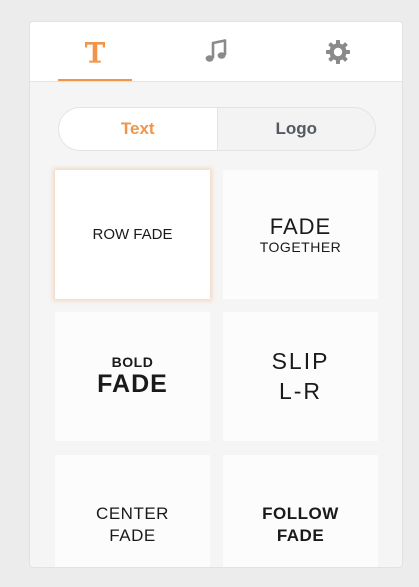  I want to click on tab-music, so click(216, 51).